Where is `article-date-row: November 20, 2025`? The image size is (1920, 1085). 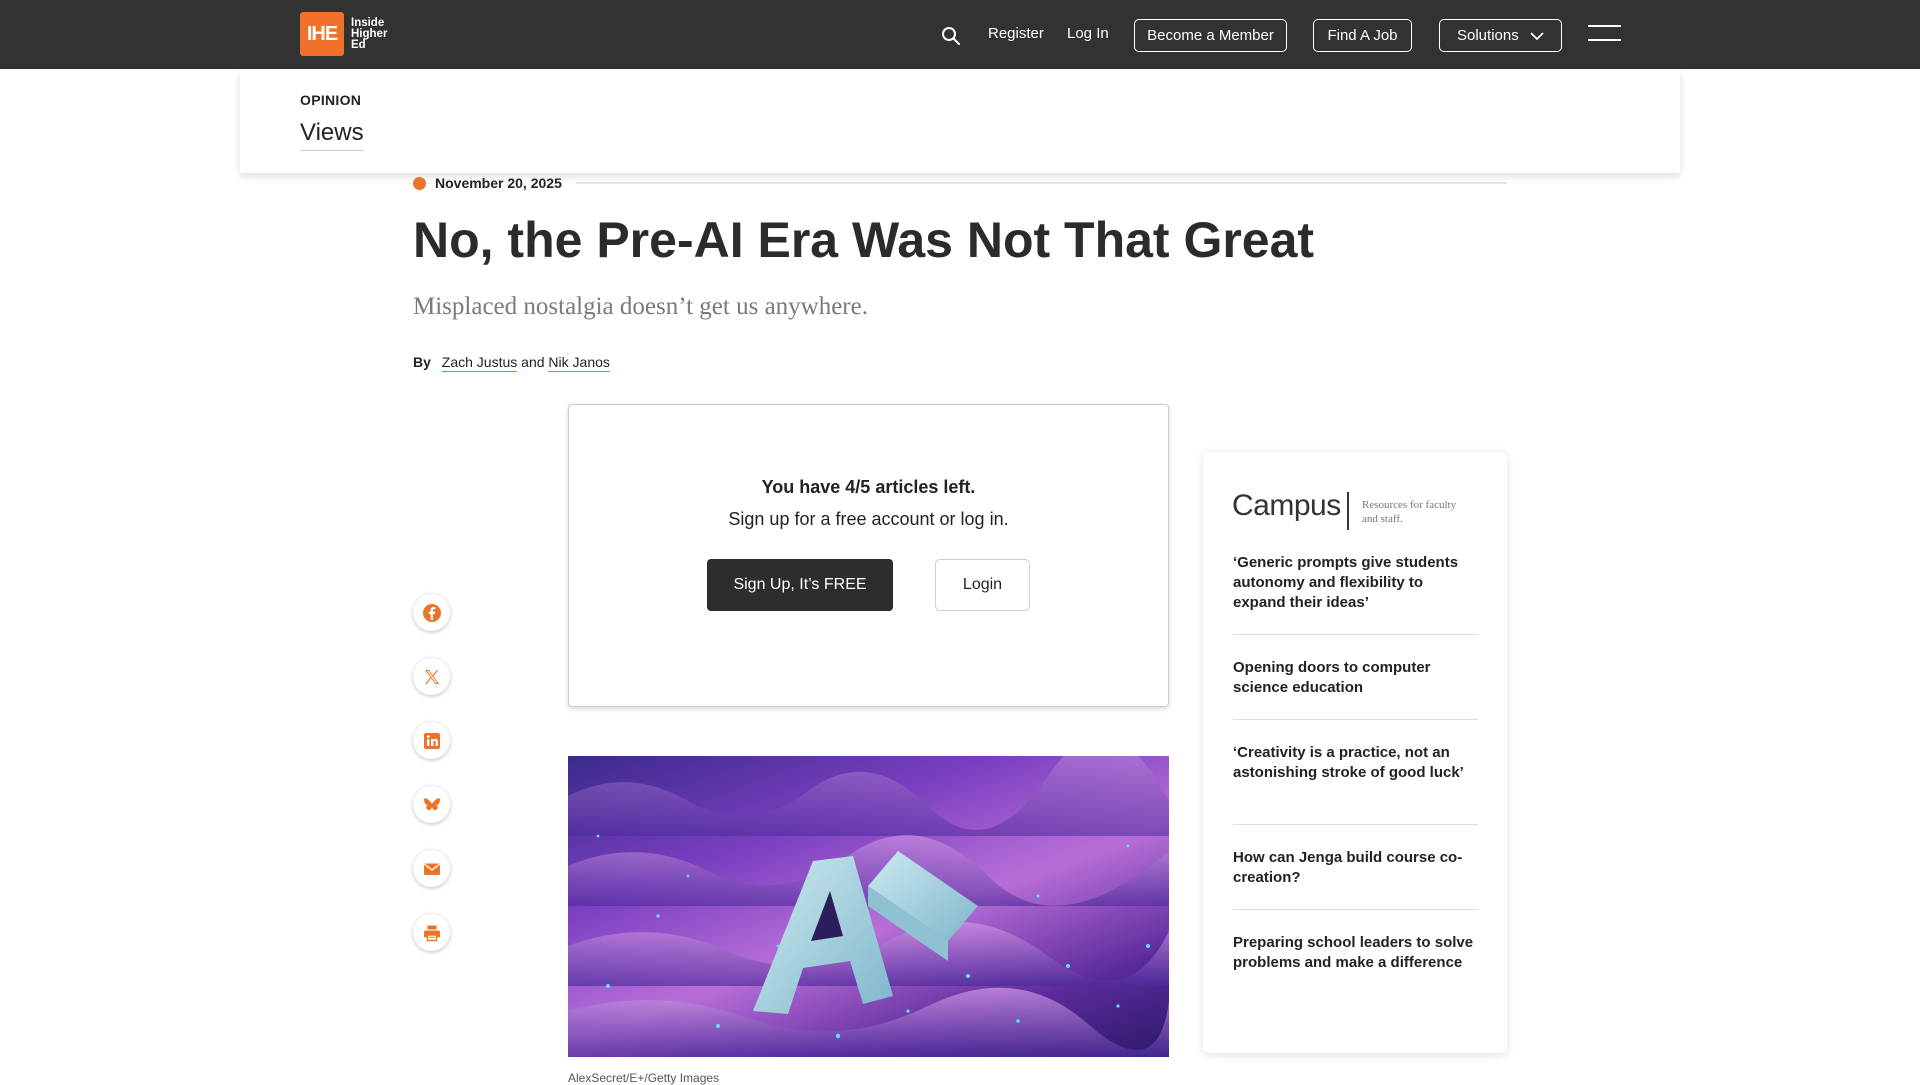
article-date-row: November 20, 2025 is located at coordinates (960, 183).